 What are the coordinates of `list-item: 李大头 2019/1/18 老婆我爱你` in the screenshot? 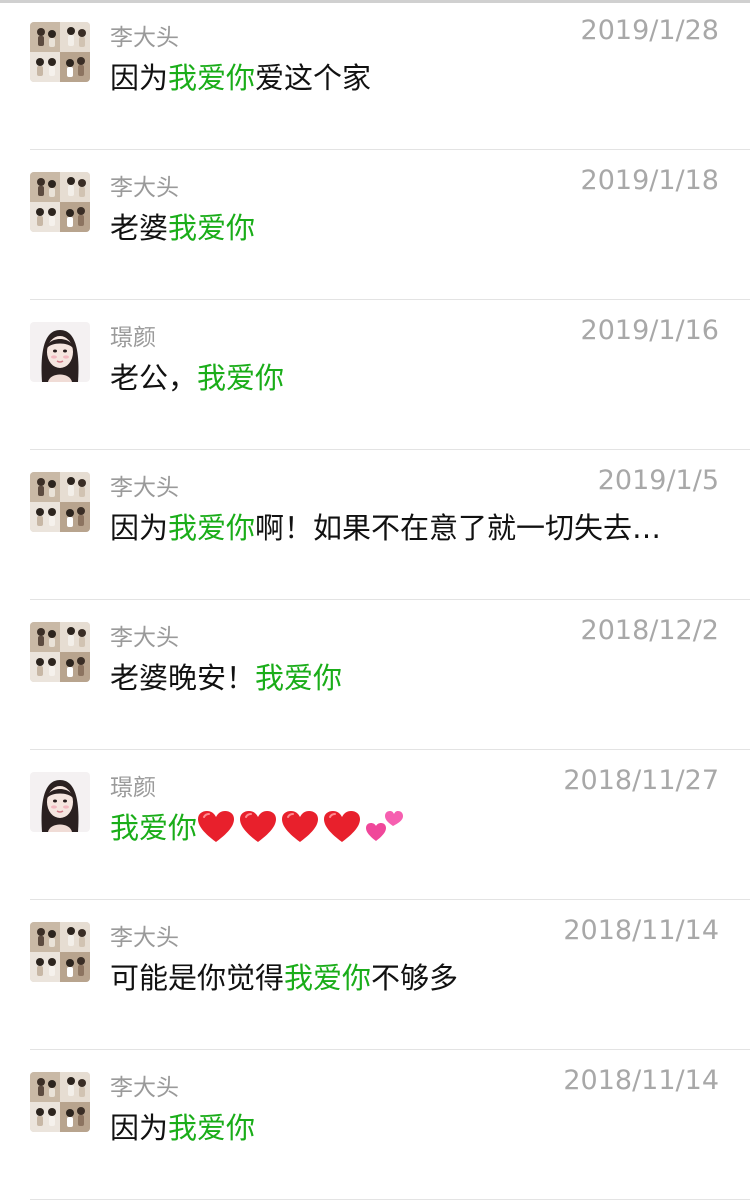 It's located at (390, 225).